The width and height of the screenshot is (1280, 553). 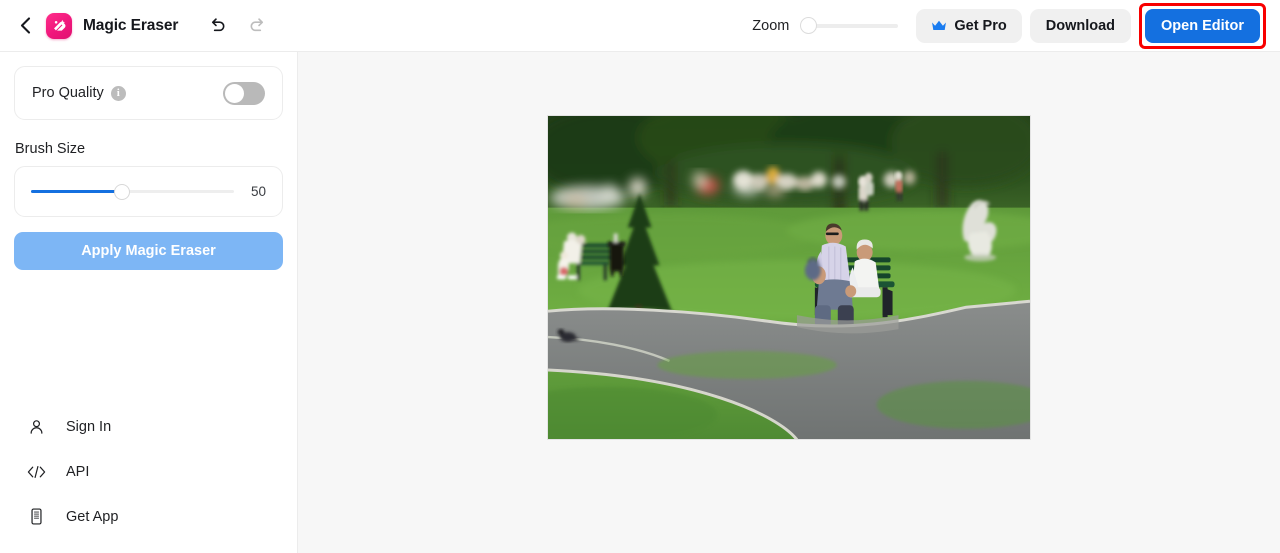 I want to click on zoom-slider, so click(x=849, y=26).